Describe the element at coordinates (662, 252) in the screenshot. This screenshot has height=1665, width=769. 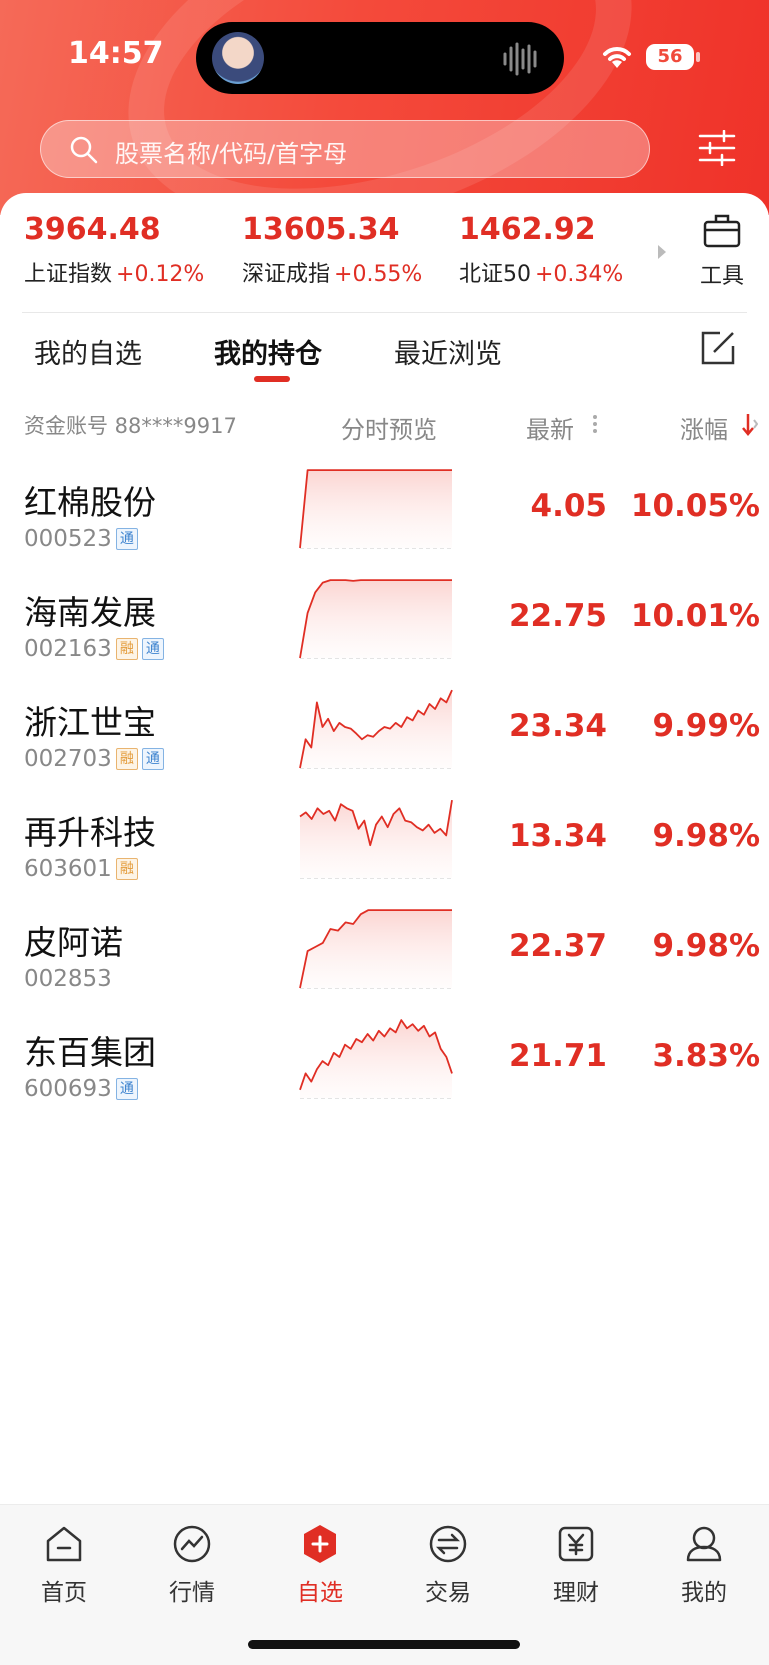
I see `index-more-arrow-icon` at that location.